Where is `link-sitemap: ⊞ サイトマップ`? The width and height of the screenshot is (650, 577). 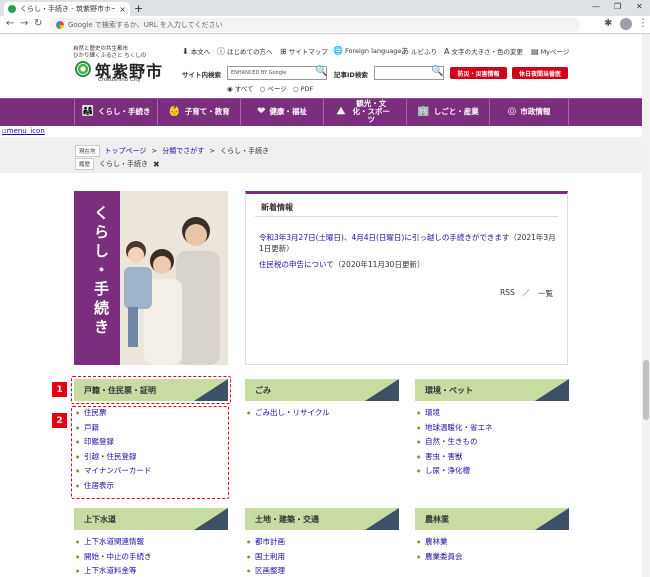
link-sitemap: ⊞ サイトマップ is located at coordinates (304, 51).